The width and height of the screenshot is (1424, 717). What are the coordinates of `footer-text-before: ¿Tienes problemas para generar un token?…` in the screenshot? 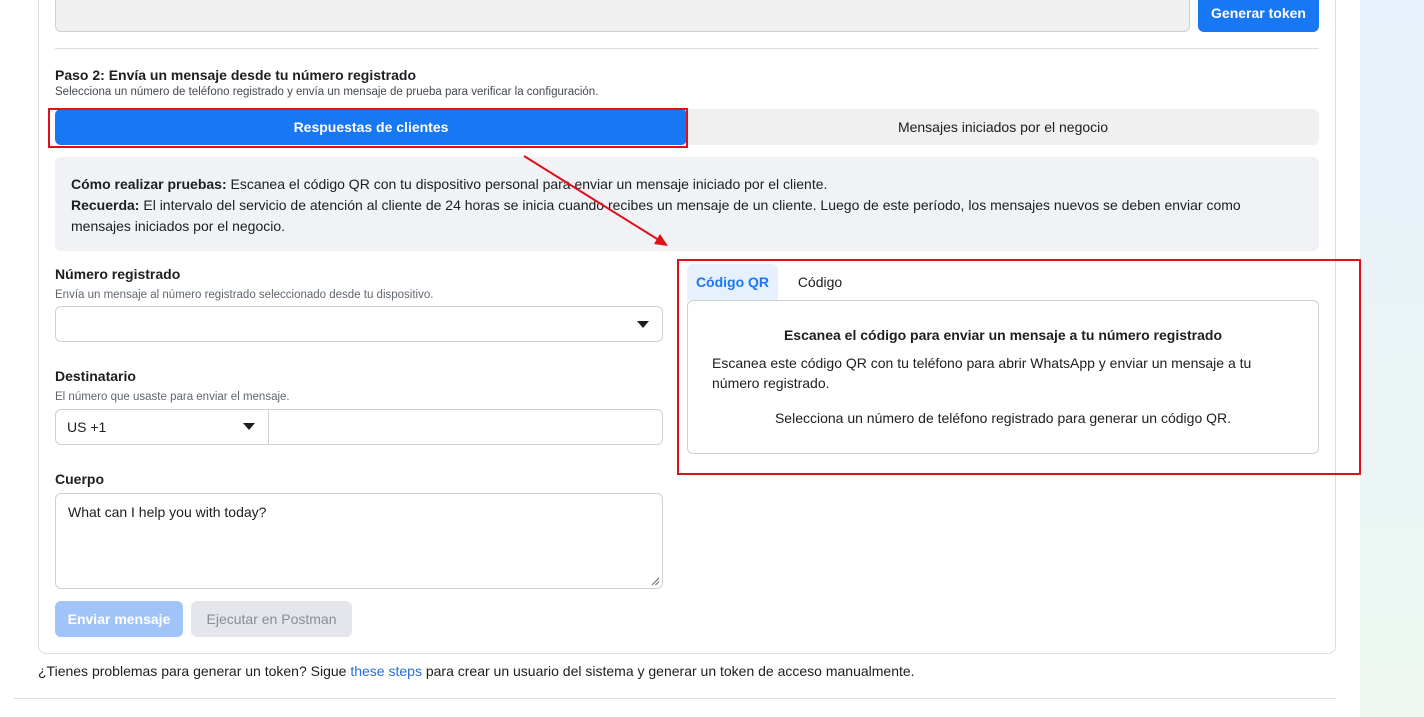 It's located at (194, 671).